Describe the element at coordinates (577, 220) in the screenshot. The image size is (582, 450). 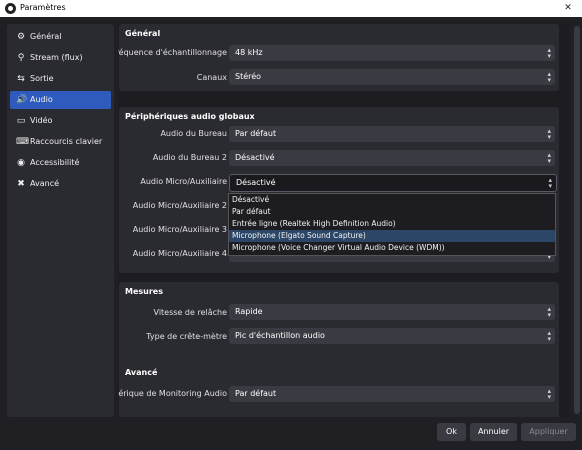
I see `settings-scrollbar` at that location.